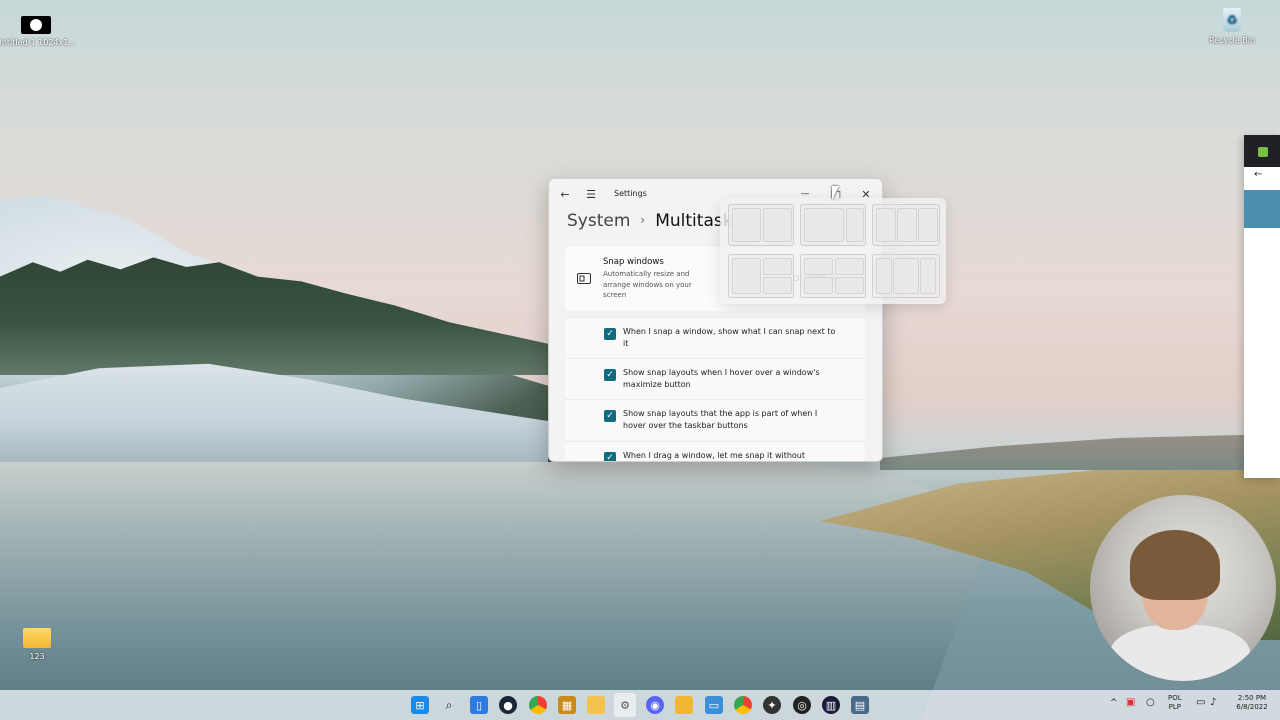 This screenshot has width=1280, height=720. I want to click on display-icon: ▭, so click(1200, 703).